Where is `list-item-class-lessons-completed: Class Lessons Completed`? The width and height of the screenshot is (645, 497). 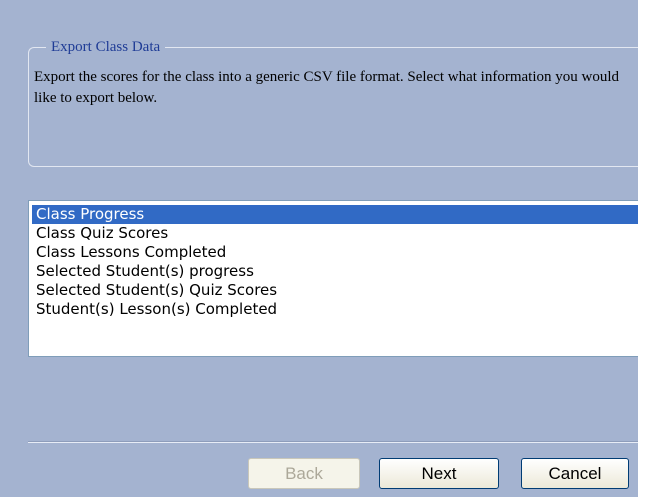
list-item-class-lessons-completed: Class Lessons Completed is located at coordinates (335, 252).